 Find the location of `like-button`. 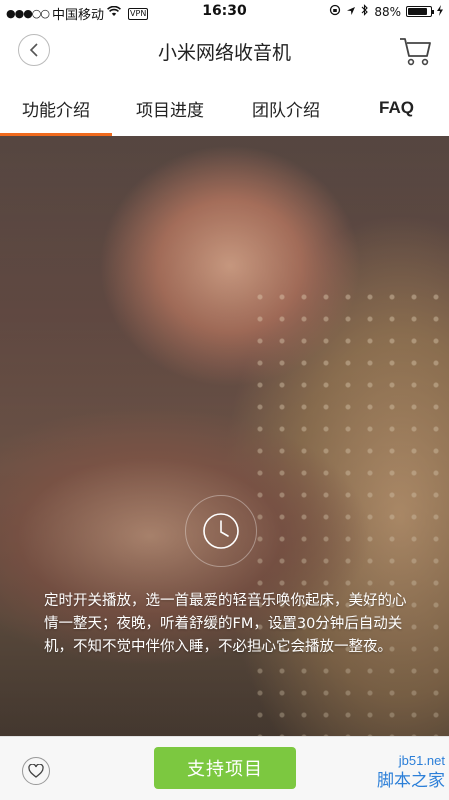

like-button is located at coordinates (36, 771).